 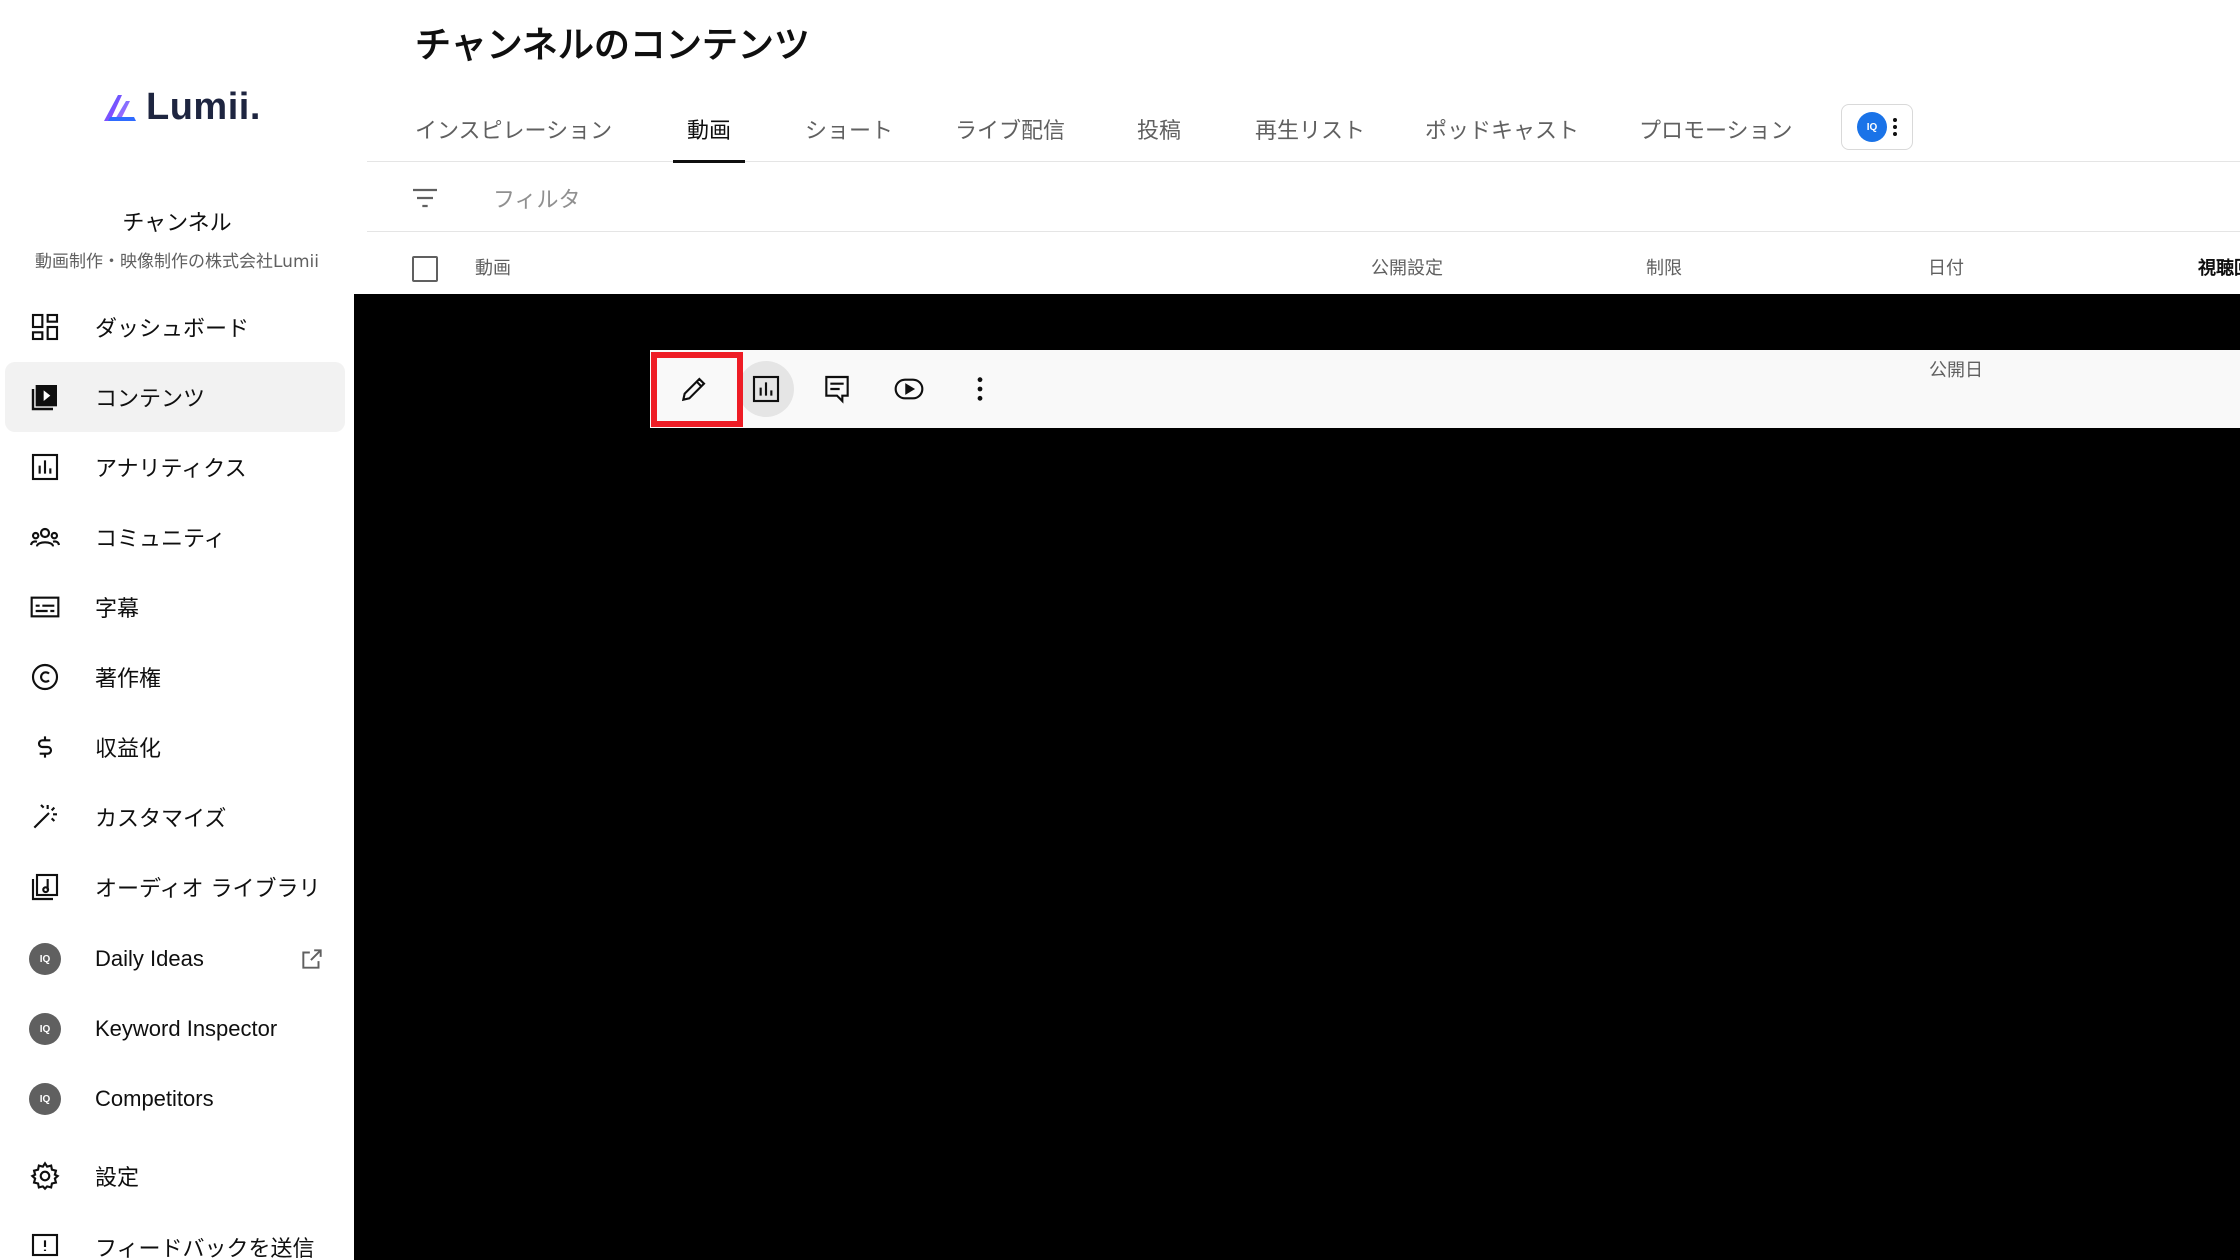 I want to click on audio-library-icon, so click(x=45, y=887).